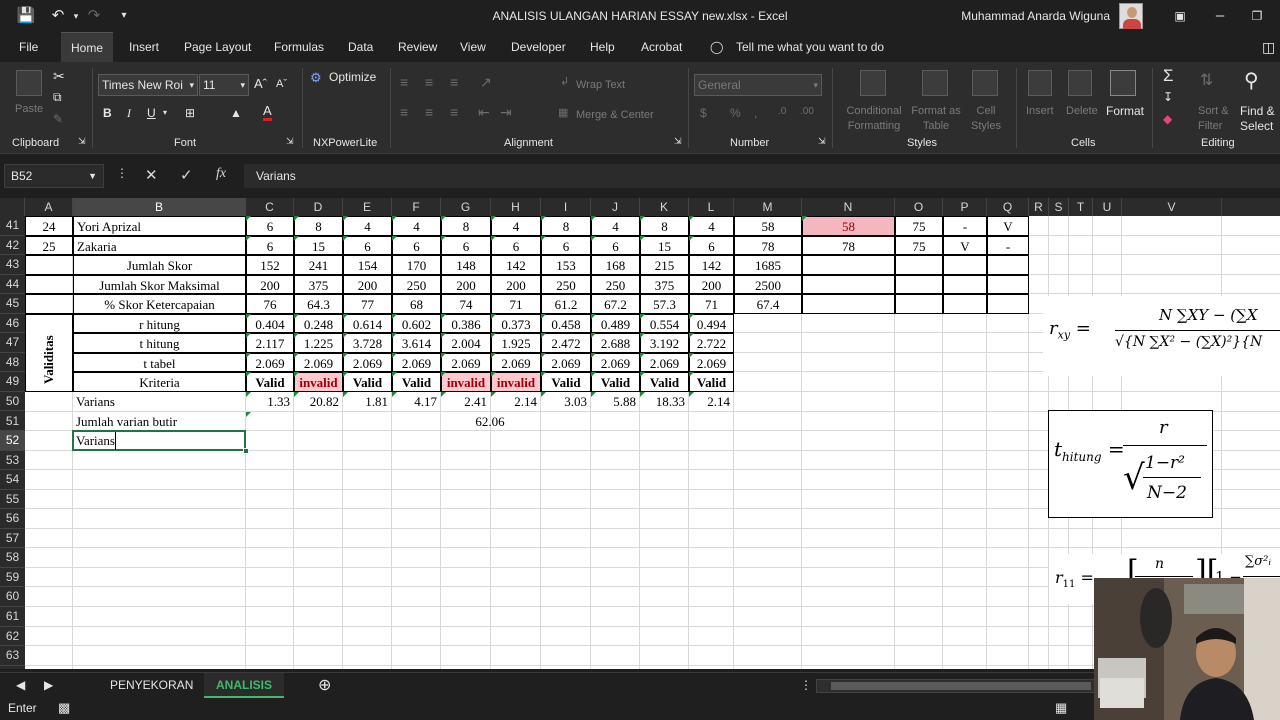 The image size is (1280, 720). Describe the element at coordinates (316, 78) in the screenshot. I see `optimize-icon: ⚙` at that location.